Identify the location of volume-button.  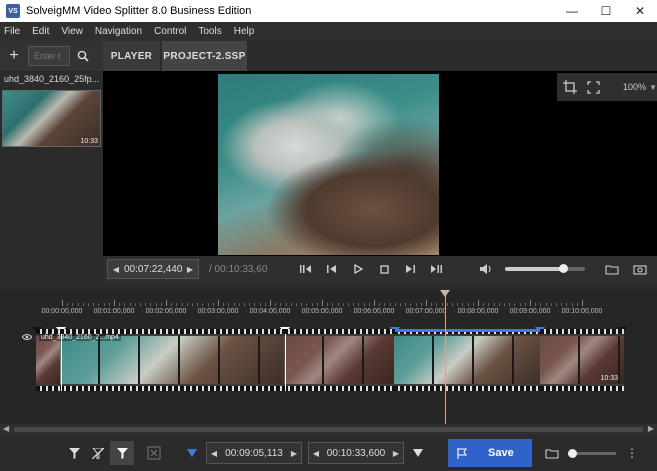
(489, 269).